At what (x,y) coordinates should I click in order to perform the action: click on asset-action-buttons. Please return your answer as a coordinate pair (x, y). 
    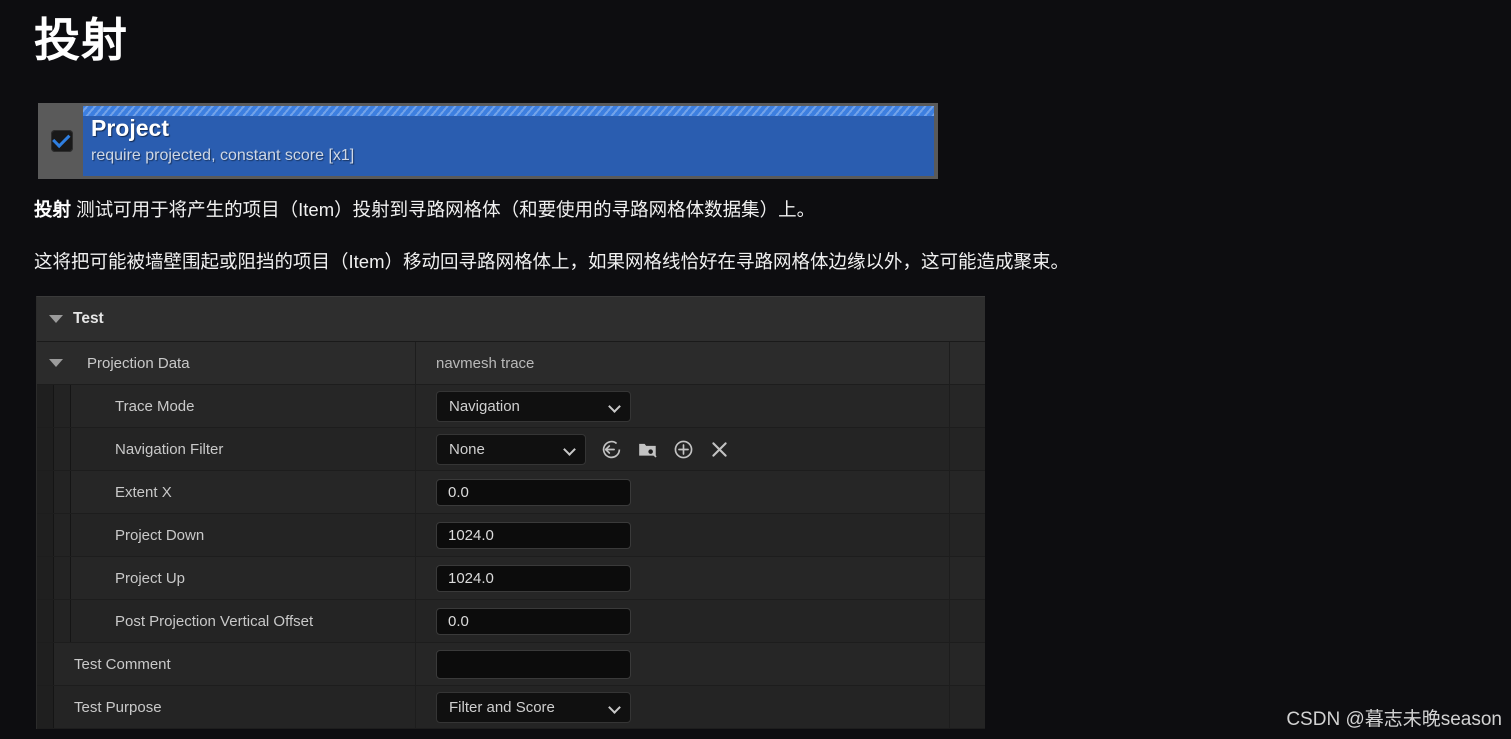
    Looking at the image, I should click on (665, 449).